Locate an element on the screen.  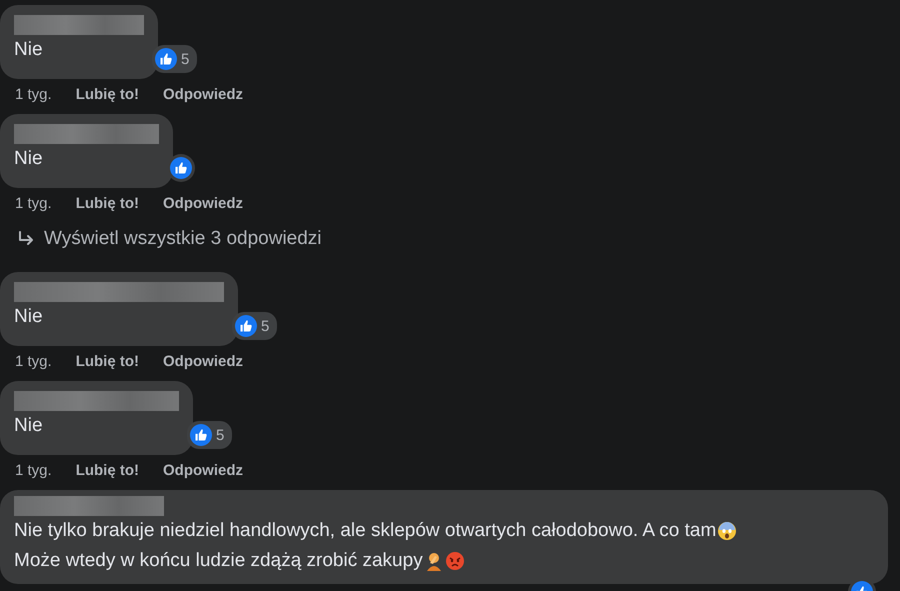
view-replies-link: Wyświetl wszystkie 3 odpowiedzi is located at coordinates (450, 239).